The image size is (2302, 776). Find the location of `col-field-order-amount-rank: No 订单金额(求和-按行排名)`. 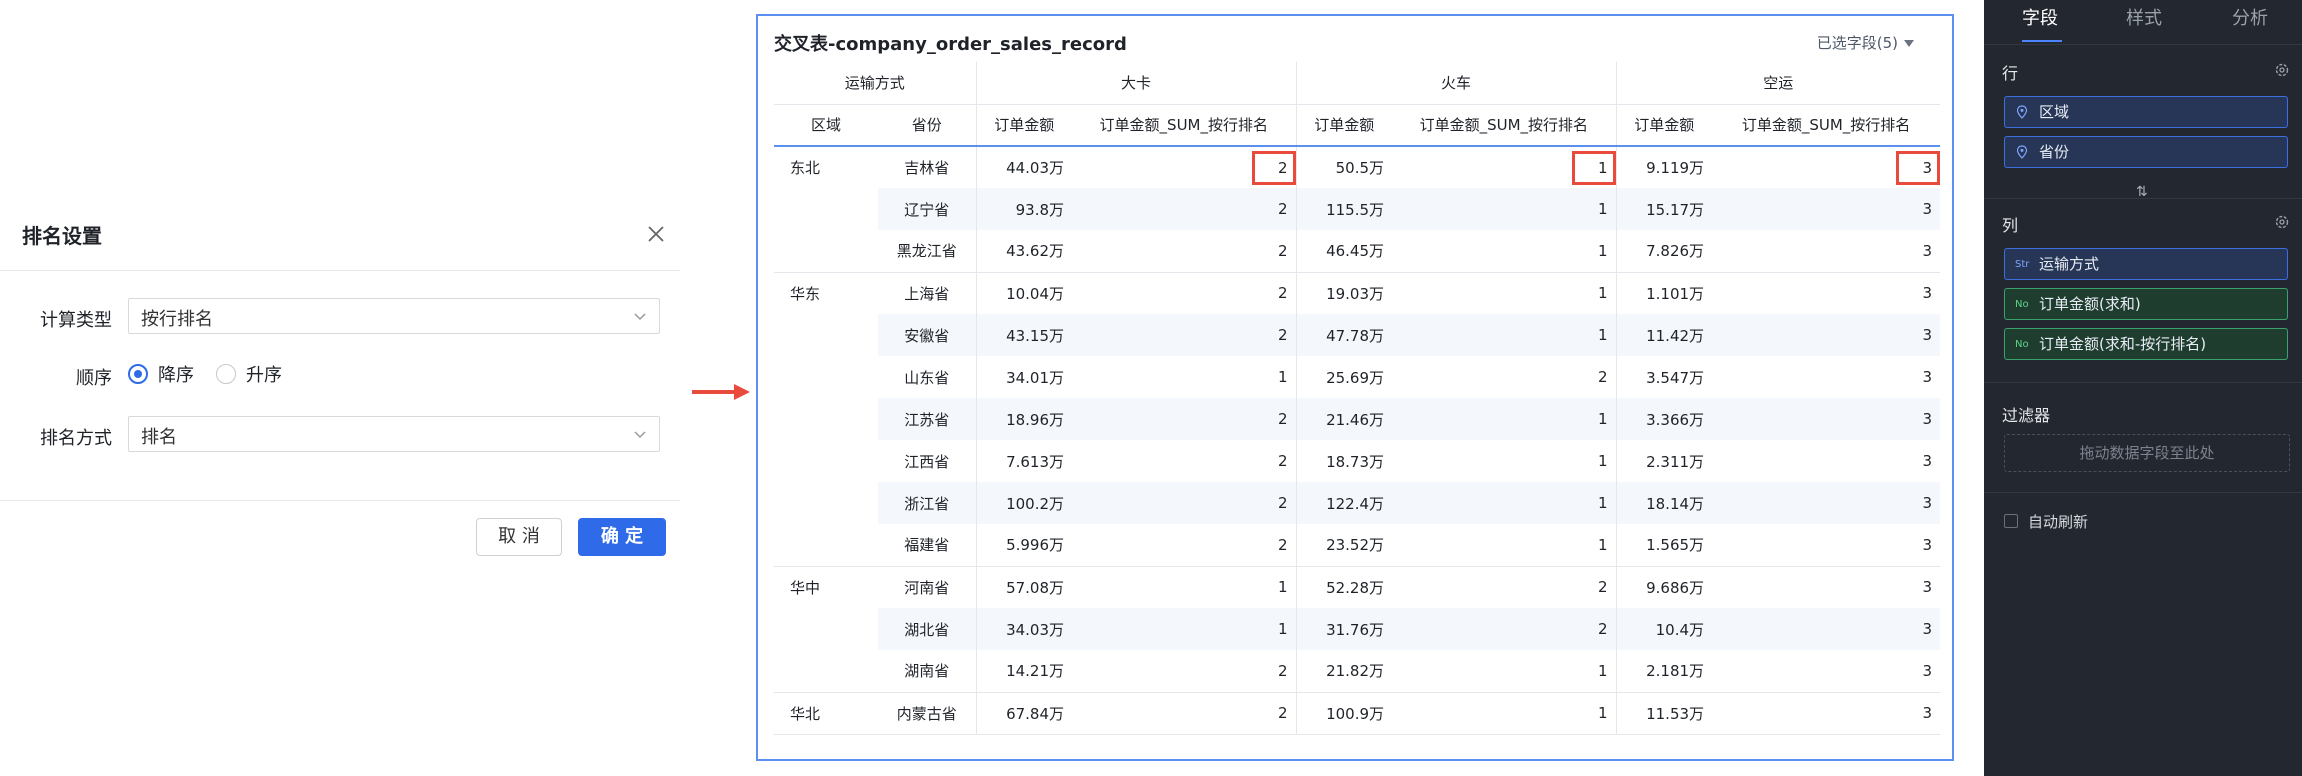

col-field-order-amount-rank: No 订单金额(求和-按行排名) is located at coordinates (2146, 344).